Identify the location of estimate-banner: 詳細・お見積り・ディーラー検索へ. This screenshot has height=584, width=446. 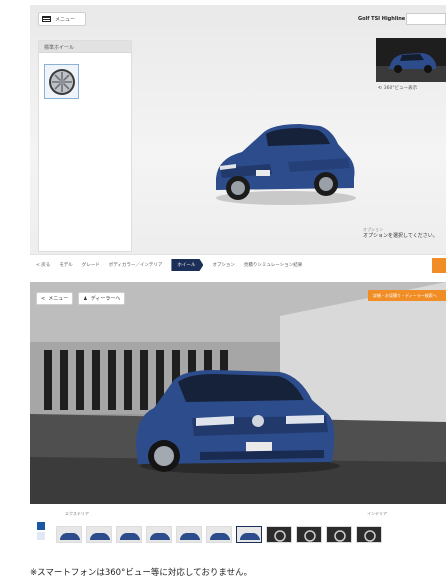
(407, 295).